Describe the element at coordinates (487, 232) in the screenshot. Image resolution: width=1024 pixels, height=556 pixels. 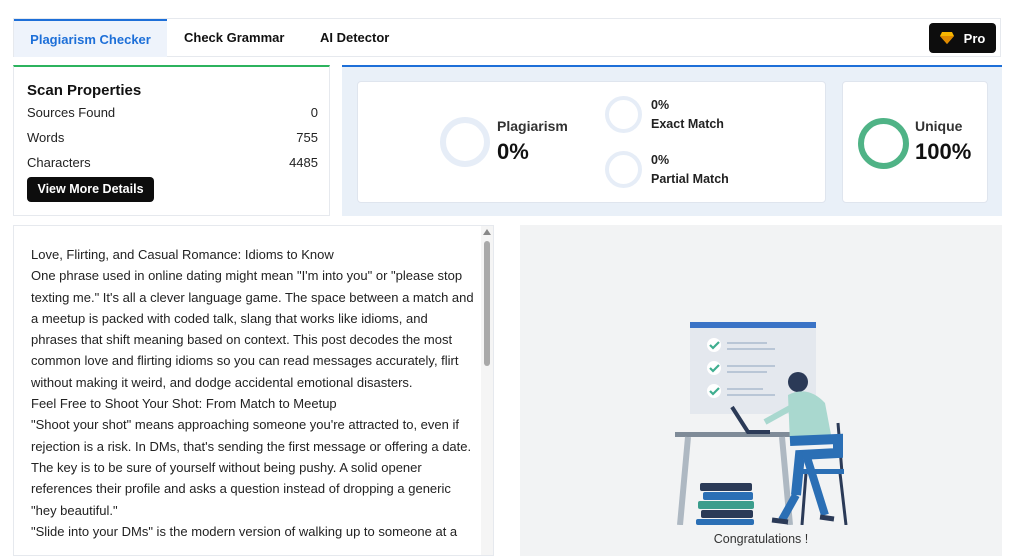
I see `scroll-up-arrow-icon` at that location.